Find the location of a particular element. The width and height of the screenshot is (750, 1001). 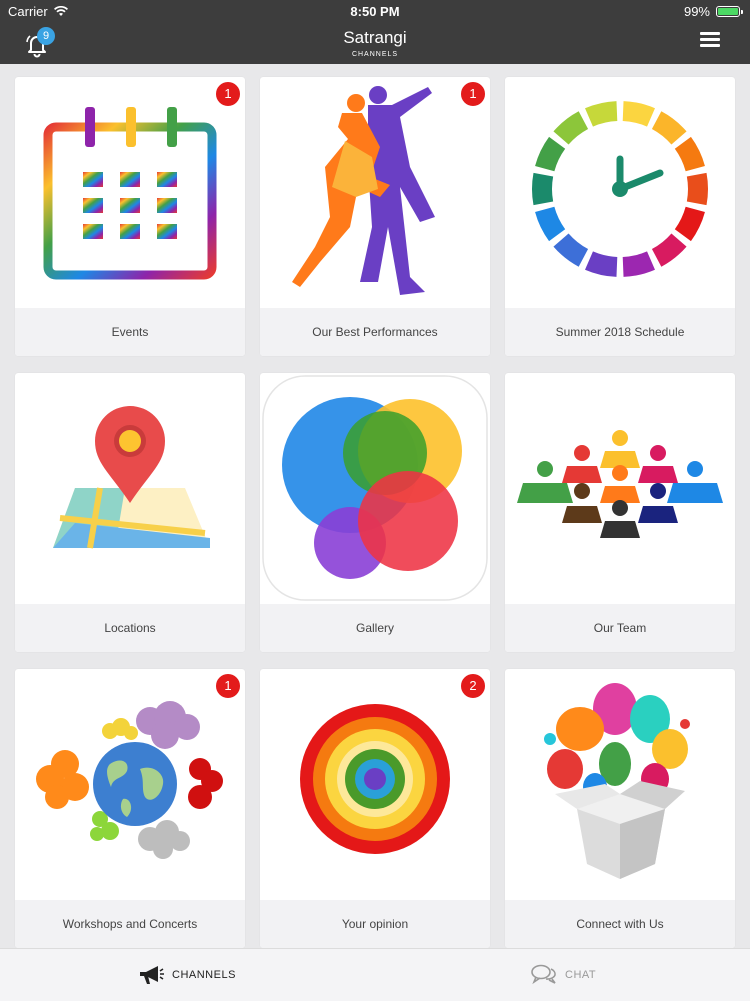

hamburger-menu-icon is located at coordinates (710, 40).